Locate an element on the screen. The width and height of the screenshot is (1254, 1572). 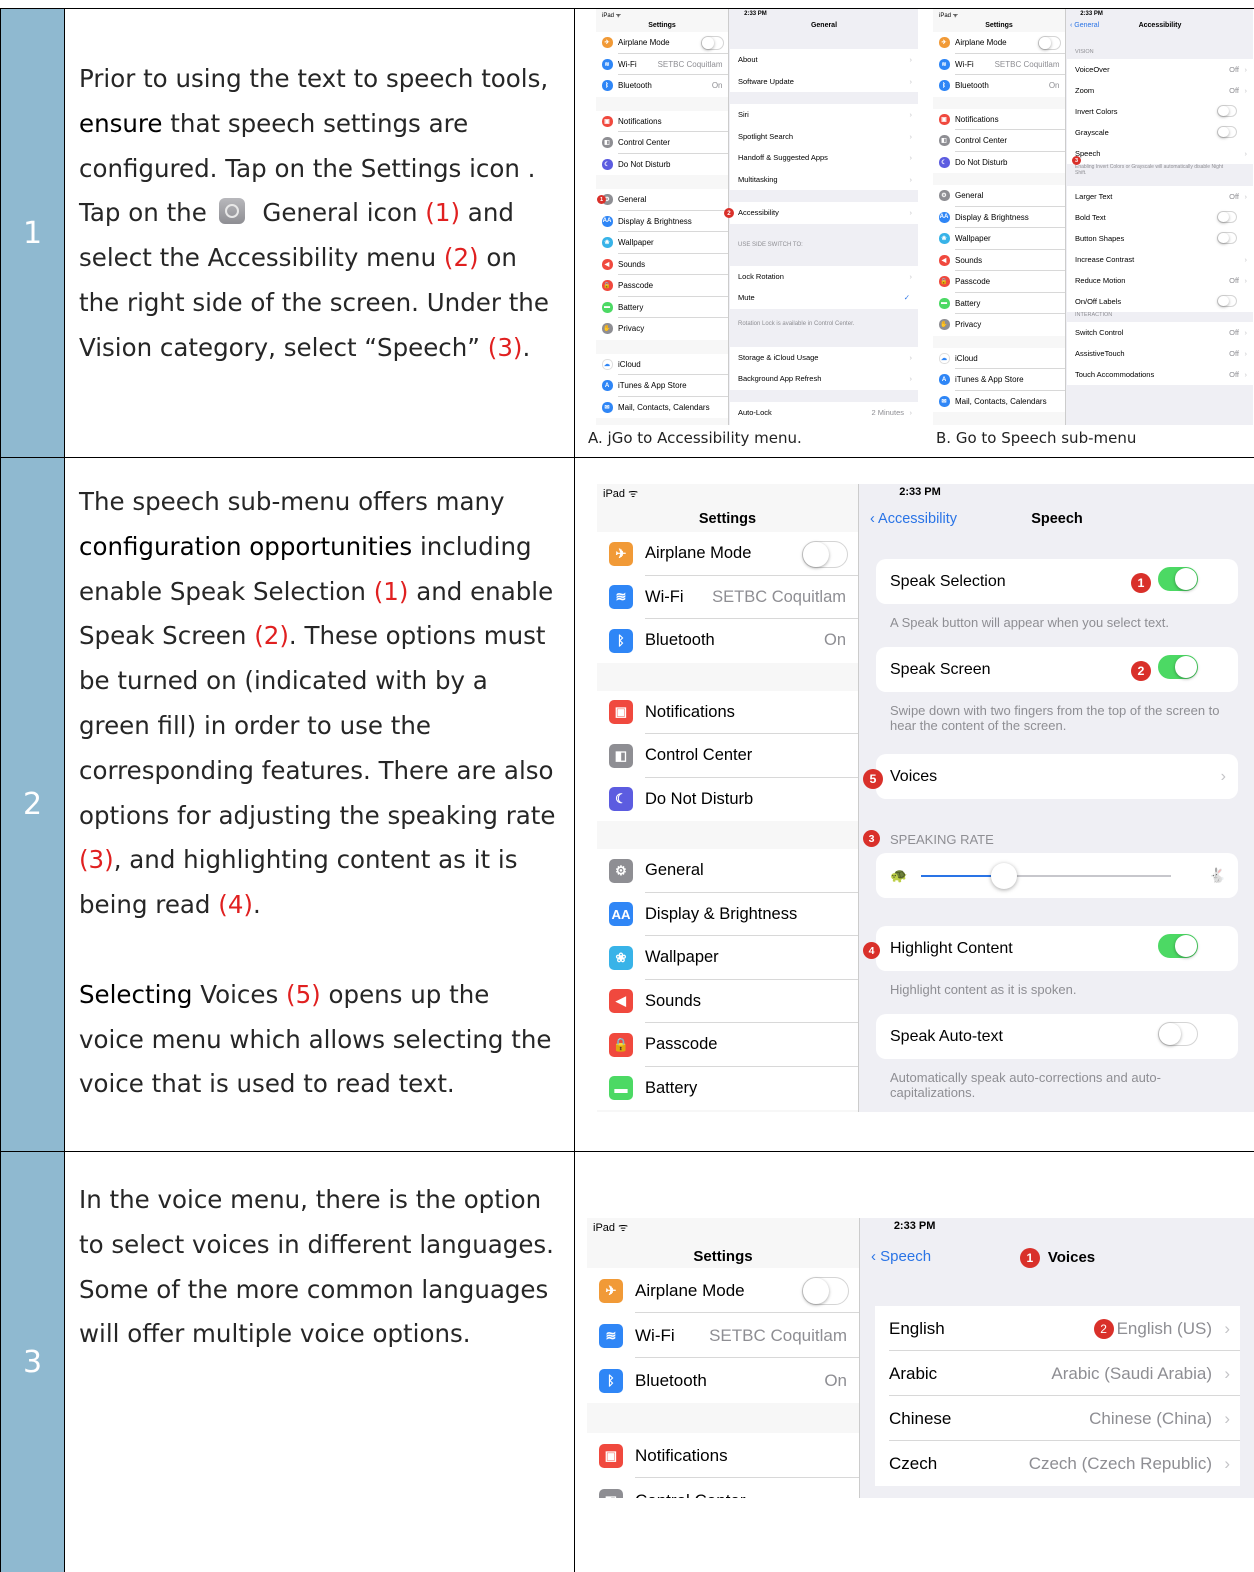
menu-item-assistivetouch: AssistiveTouch Off › is located at coordinates (1160, 353).